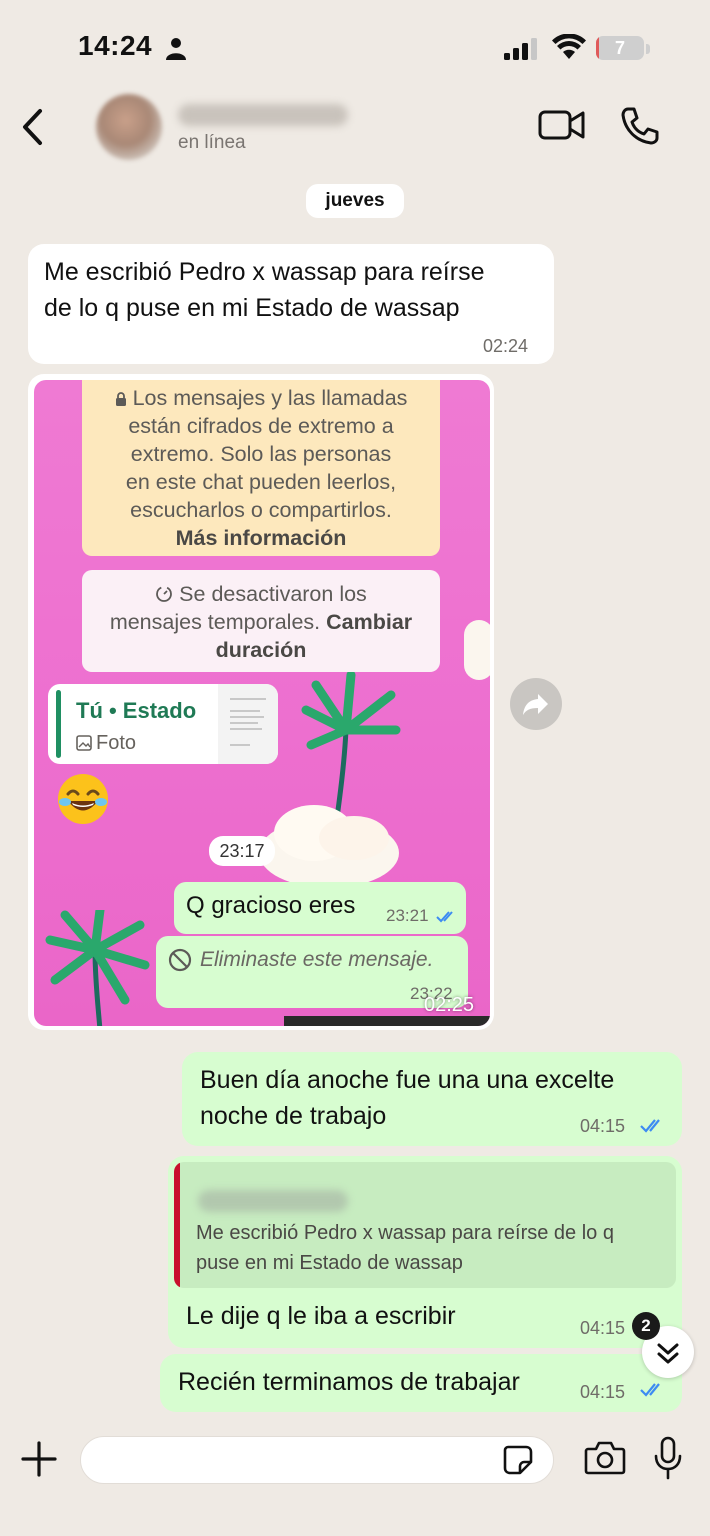 The height and width of the screenshot is (1536, 710). What do you see at coordinates (242, 851) in the screenshot?
I see `inner-time-pill: 23:17` at bounding box center [242, 851].